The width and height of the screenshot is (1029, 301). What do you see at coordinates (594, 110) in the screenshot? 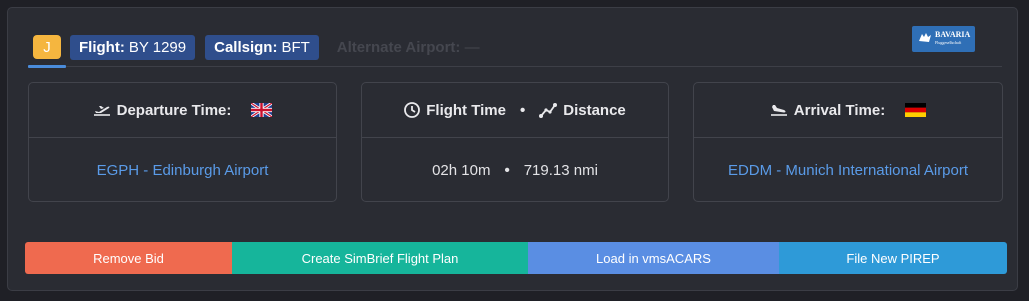
I see `distance-label: Distance` at bounding box center [594, 110].